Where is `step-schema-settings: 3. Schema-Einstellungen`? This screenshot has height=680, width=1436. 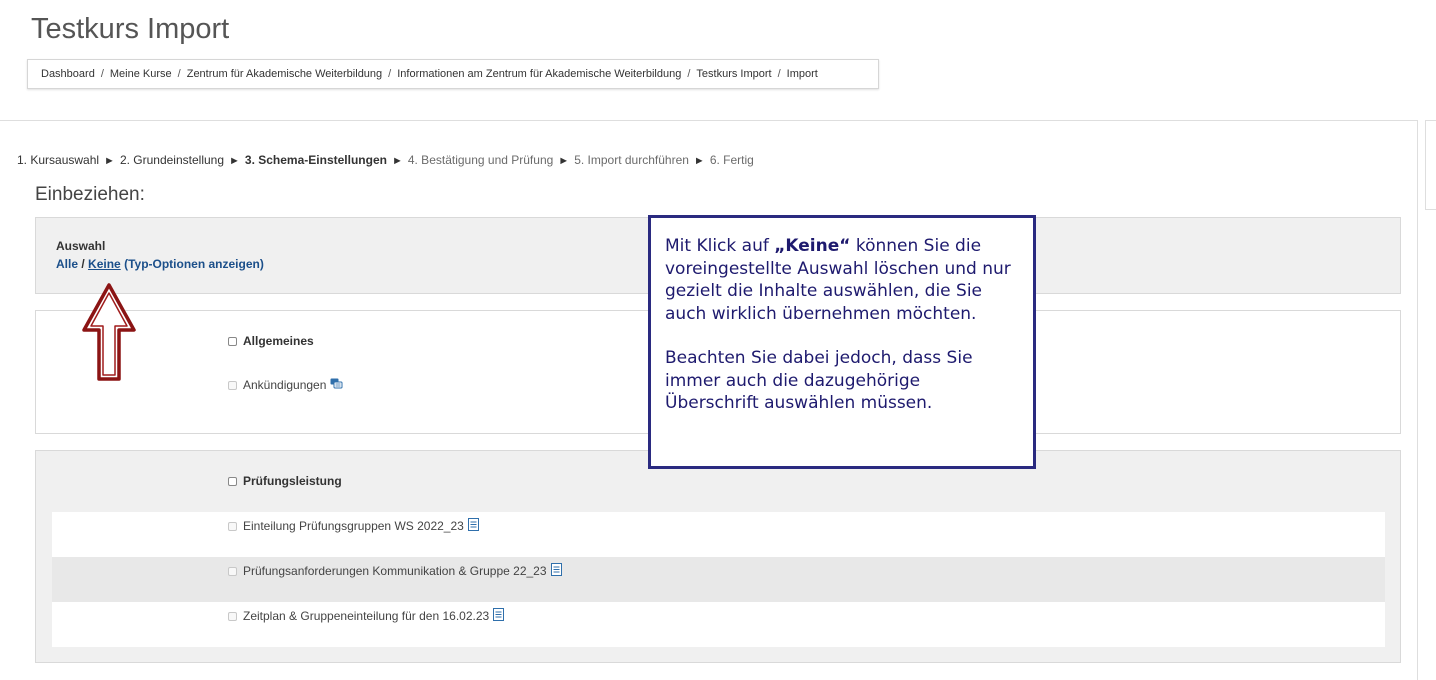 step-schema-settings: 3. Schema-Einstellungen is located at coordinates (315, 160).